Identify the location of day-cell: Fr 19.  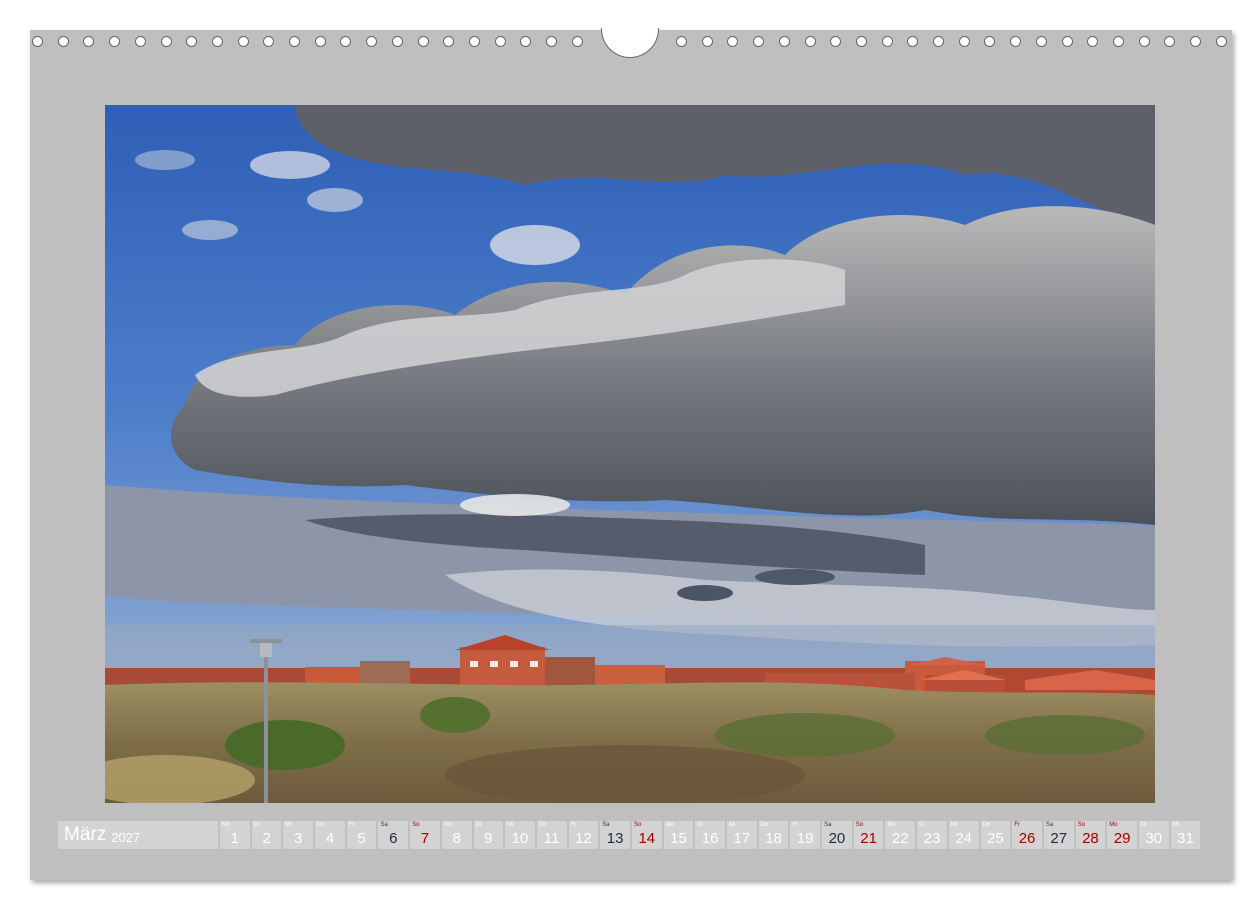
(805, 835).